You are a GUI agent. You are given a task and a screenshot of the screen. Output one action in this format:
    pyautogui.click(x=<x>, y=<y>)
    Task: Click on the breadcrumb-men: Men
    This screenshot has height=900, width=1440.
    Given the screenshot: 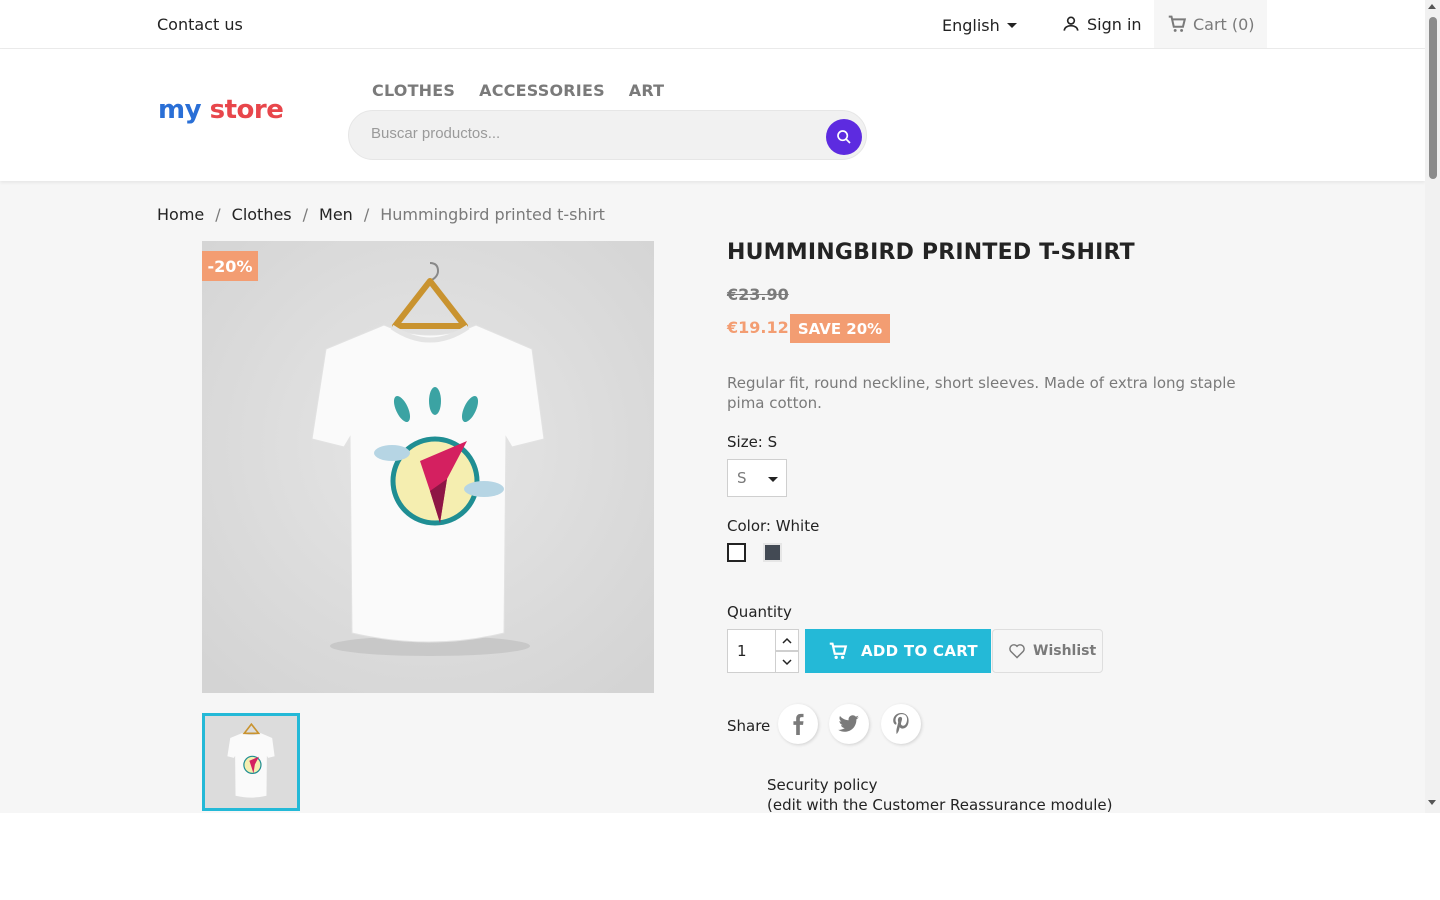 What is the action you would take?
    pyautogui.click(x=336, y=214)
    